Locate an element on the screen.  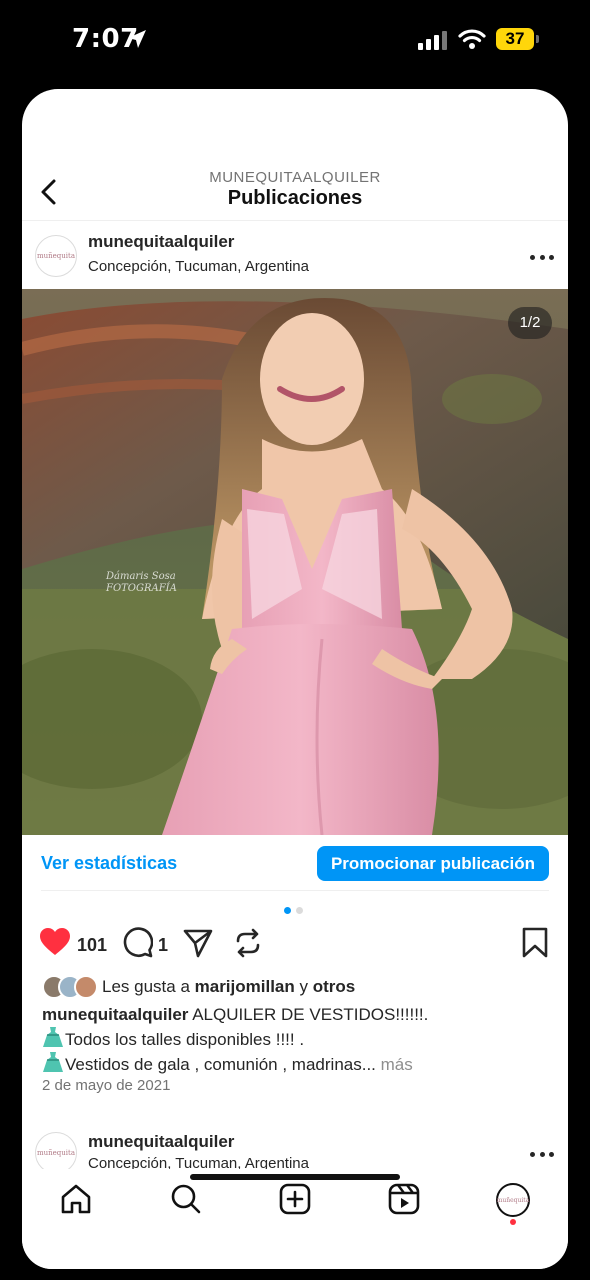
remix-icon is located at coordinates (248, 943).